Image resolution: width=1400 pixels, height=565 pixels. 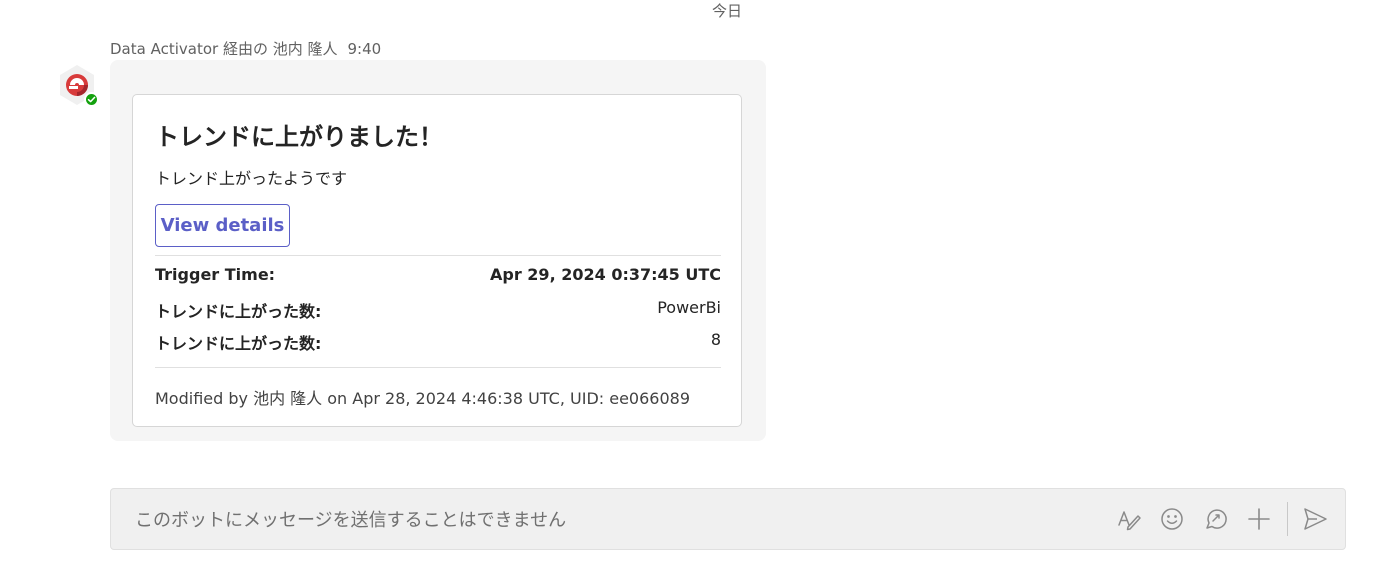 What do you see at coordinates (1216, 519) in the screenshot?
I see `loop-icon` at bounding box center [1216, 519].